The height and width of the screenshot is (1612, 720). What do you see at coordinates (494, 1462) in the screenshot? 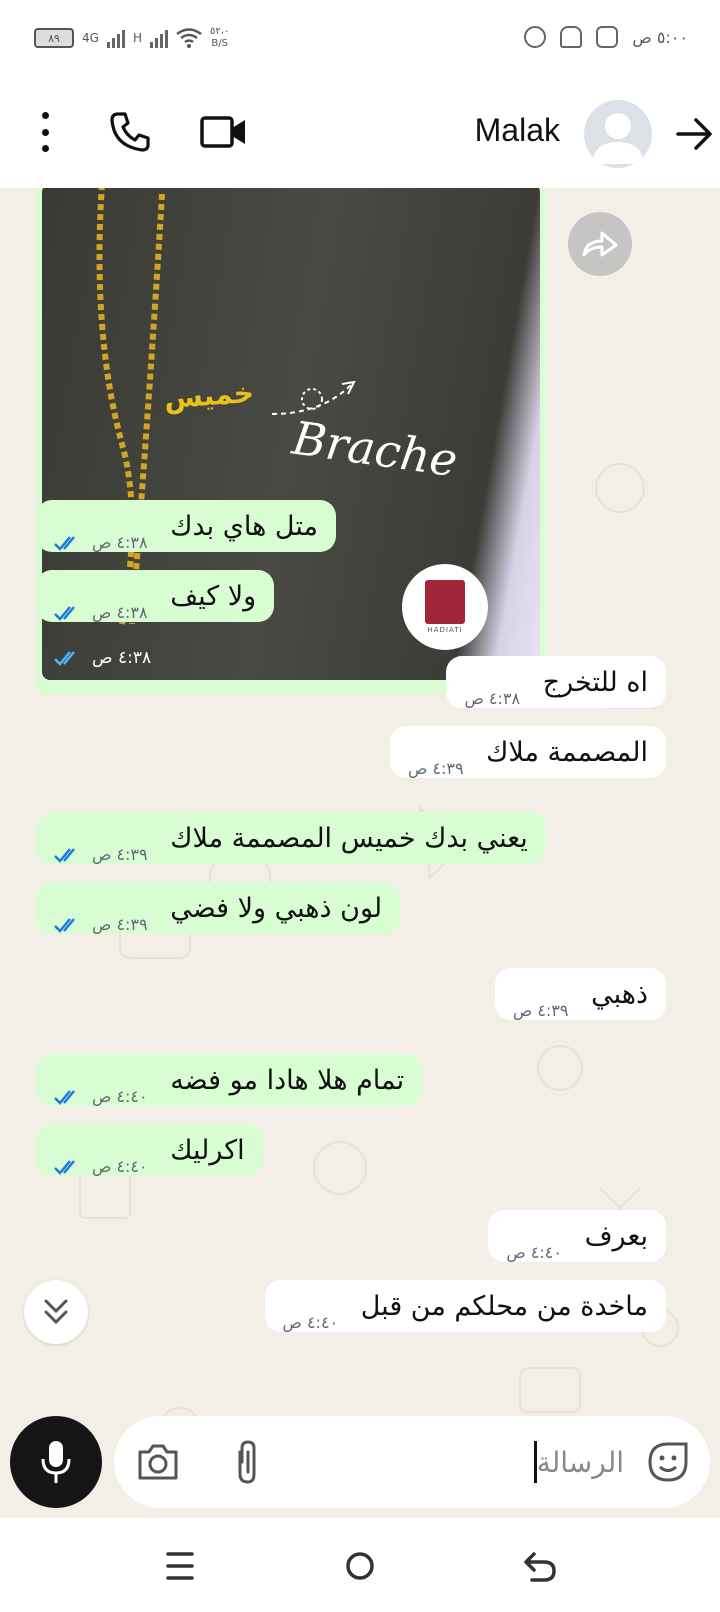
I see `message-input: الرسالة` at bounding box center [494, 1462].